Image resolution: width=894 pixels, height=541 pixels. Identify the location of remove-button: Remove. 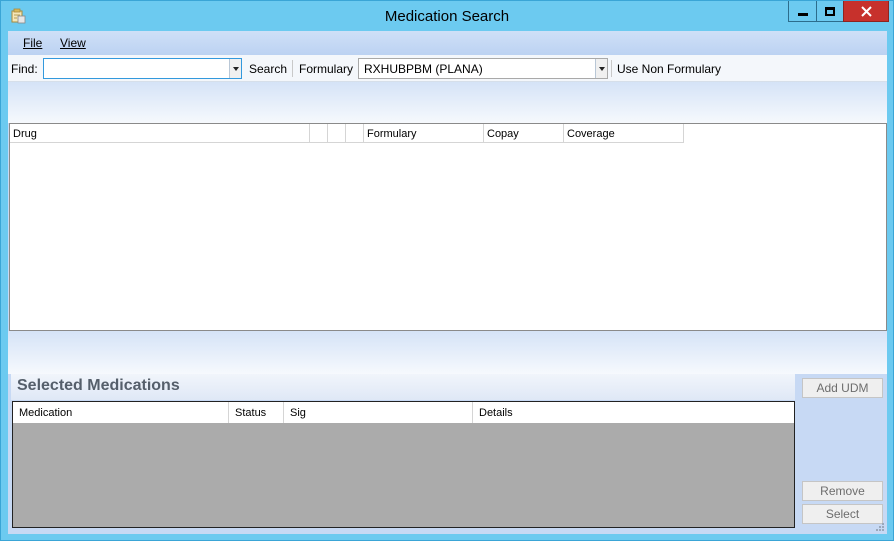
(842, 491).